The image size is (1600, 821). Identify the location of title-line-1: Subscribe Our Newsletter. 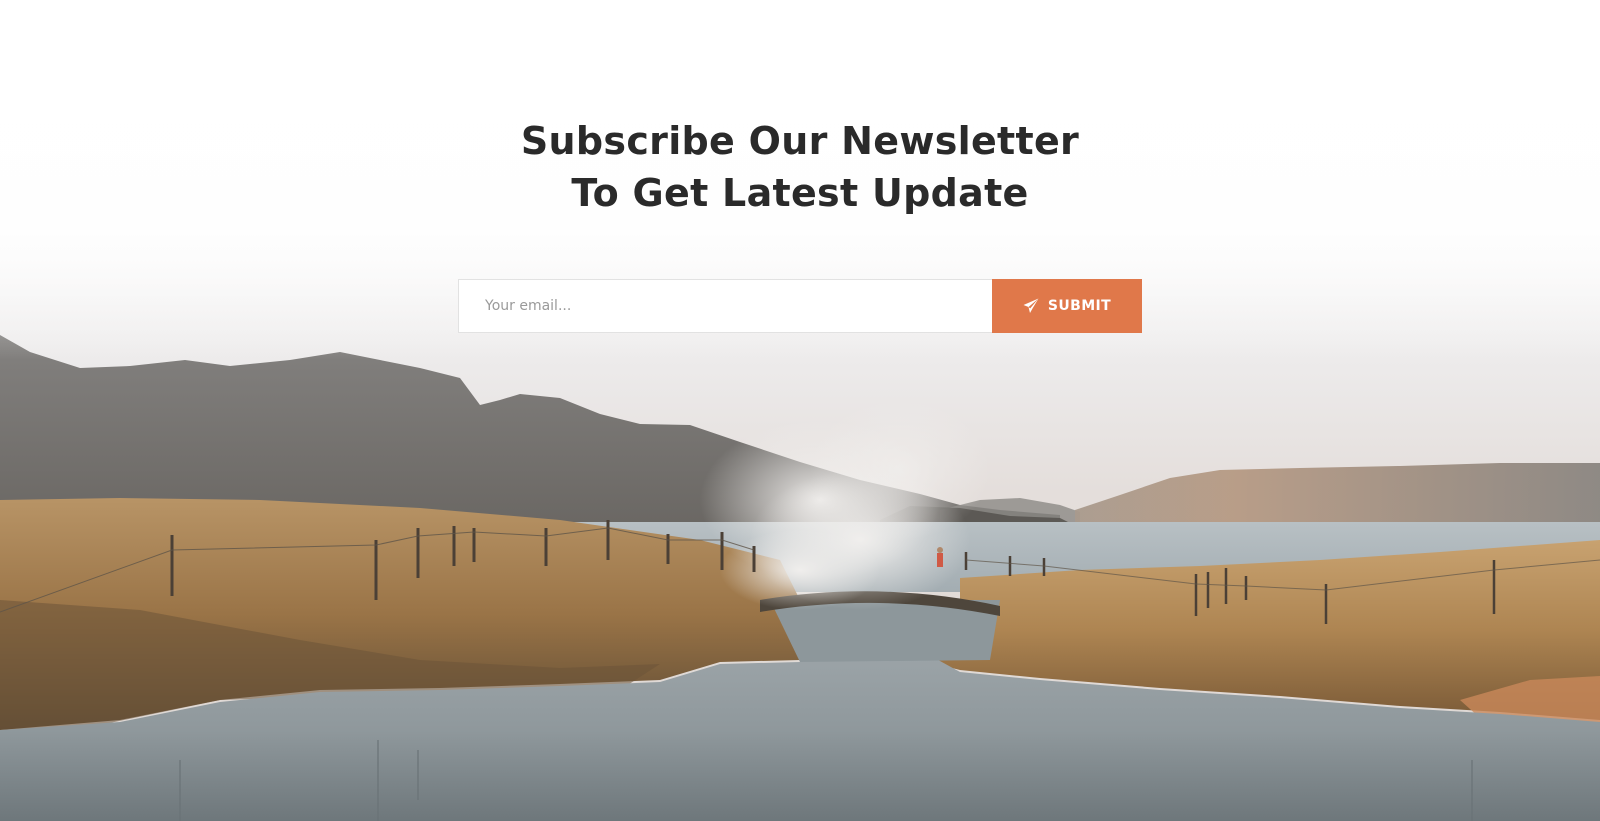
(800, 141).